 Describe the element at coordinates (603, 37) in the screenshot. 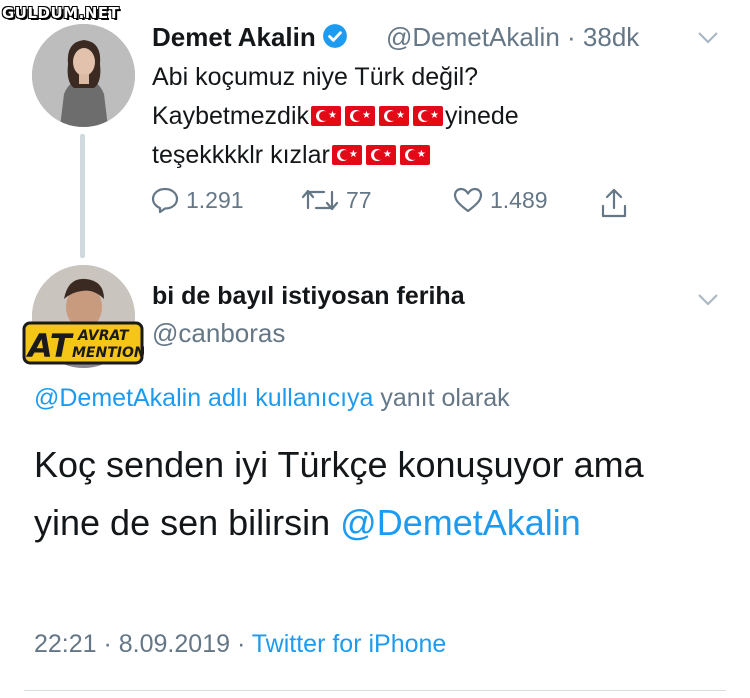

I see `tweet-time: · 38dk` at that location.